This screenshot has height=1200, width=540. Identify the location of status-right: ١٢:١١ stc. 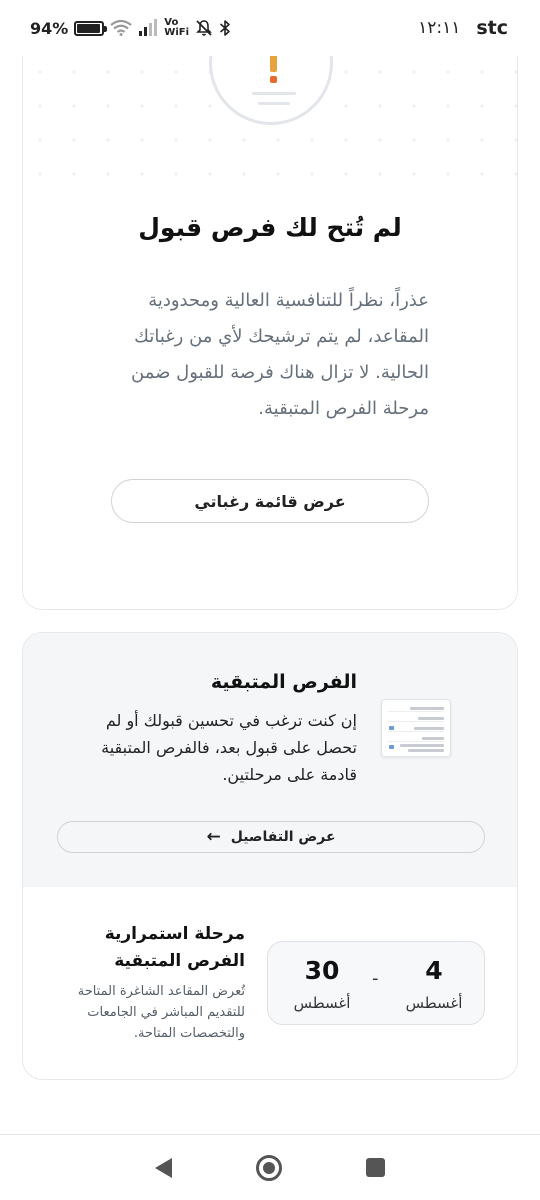
(463, 28).